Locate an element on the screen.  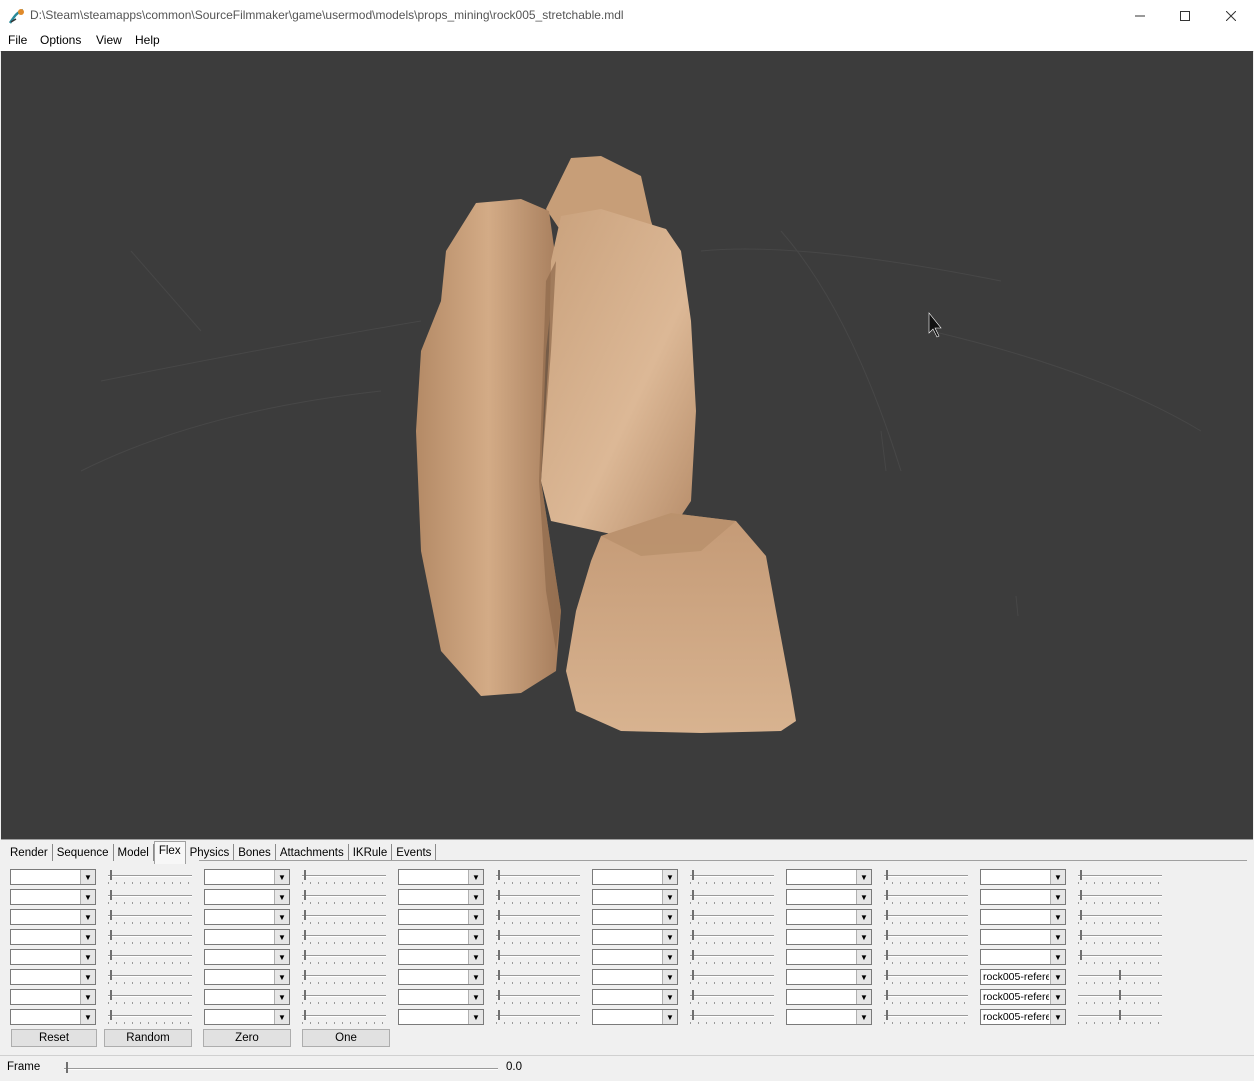
flex-combo: rock005-refere ▼ is located at coordinates (1023, 997).